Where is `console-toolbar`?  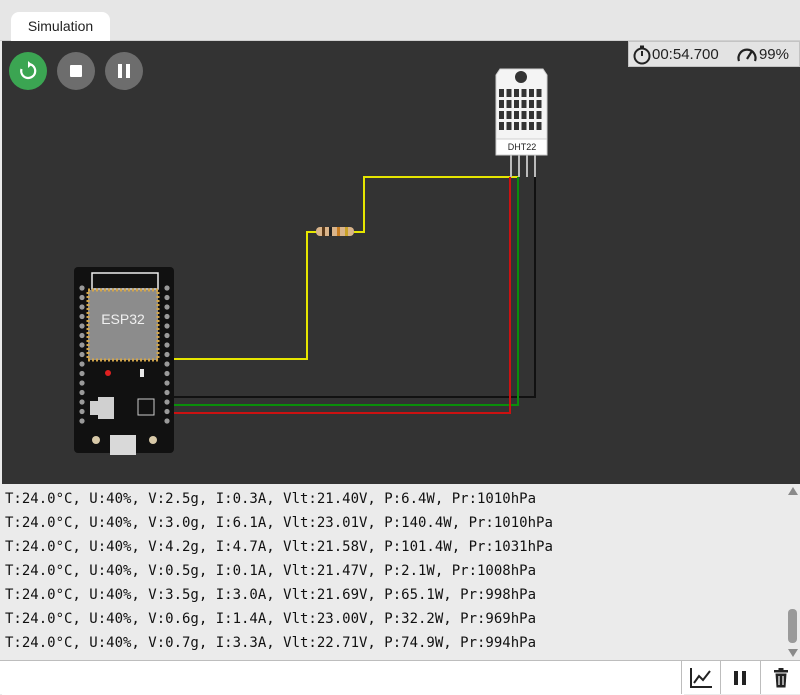
console-toolbar is located at coordinates (400, 677).